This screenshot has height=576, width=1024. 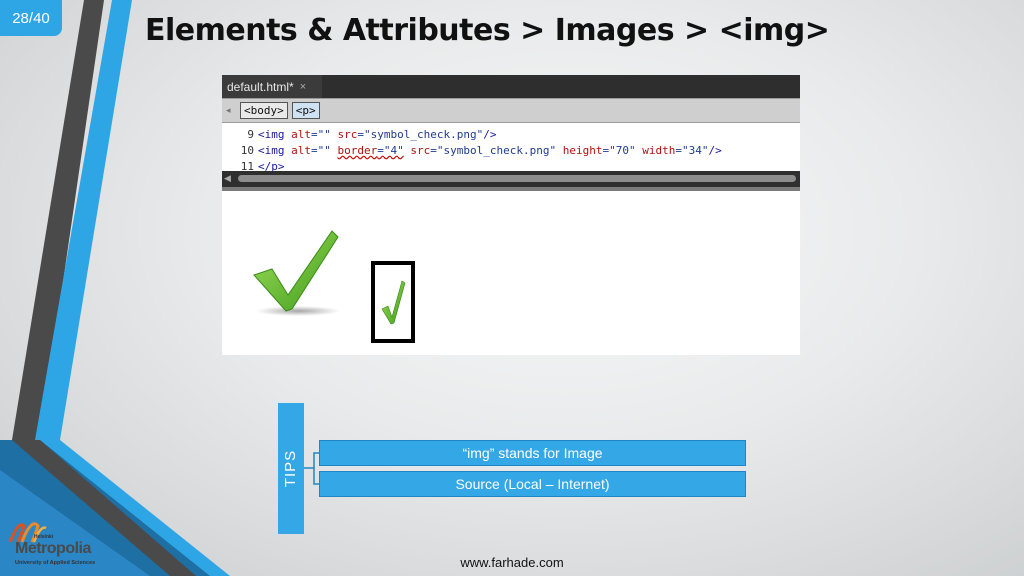 What do you see at coordinates (55, 563) in the screenshot?
I see `logo-line2: University of Applied Sciences` at bounding box center [55, 563].